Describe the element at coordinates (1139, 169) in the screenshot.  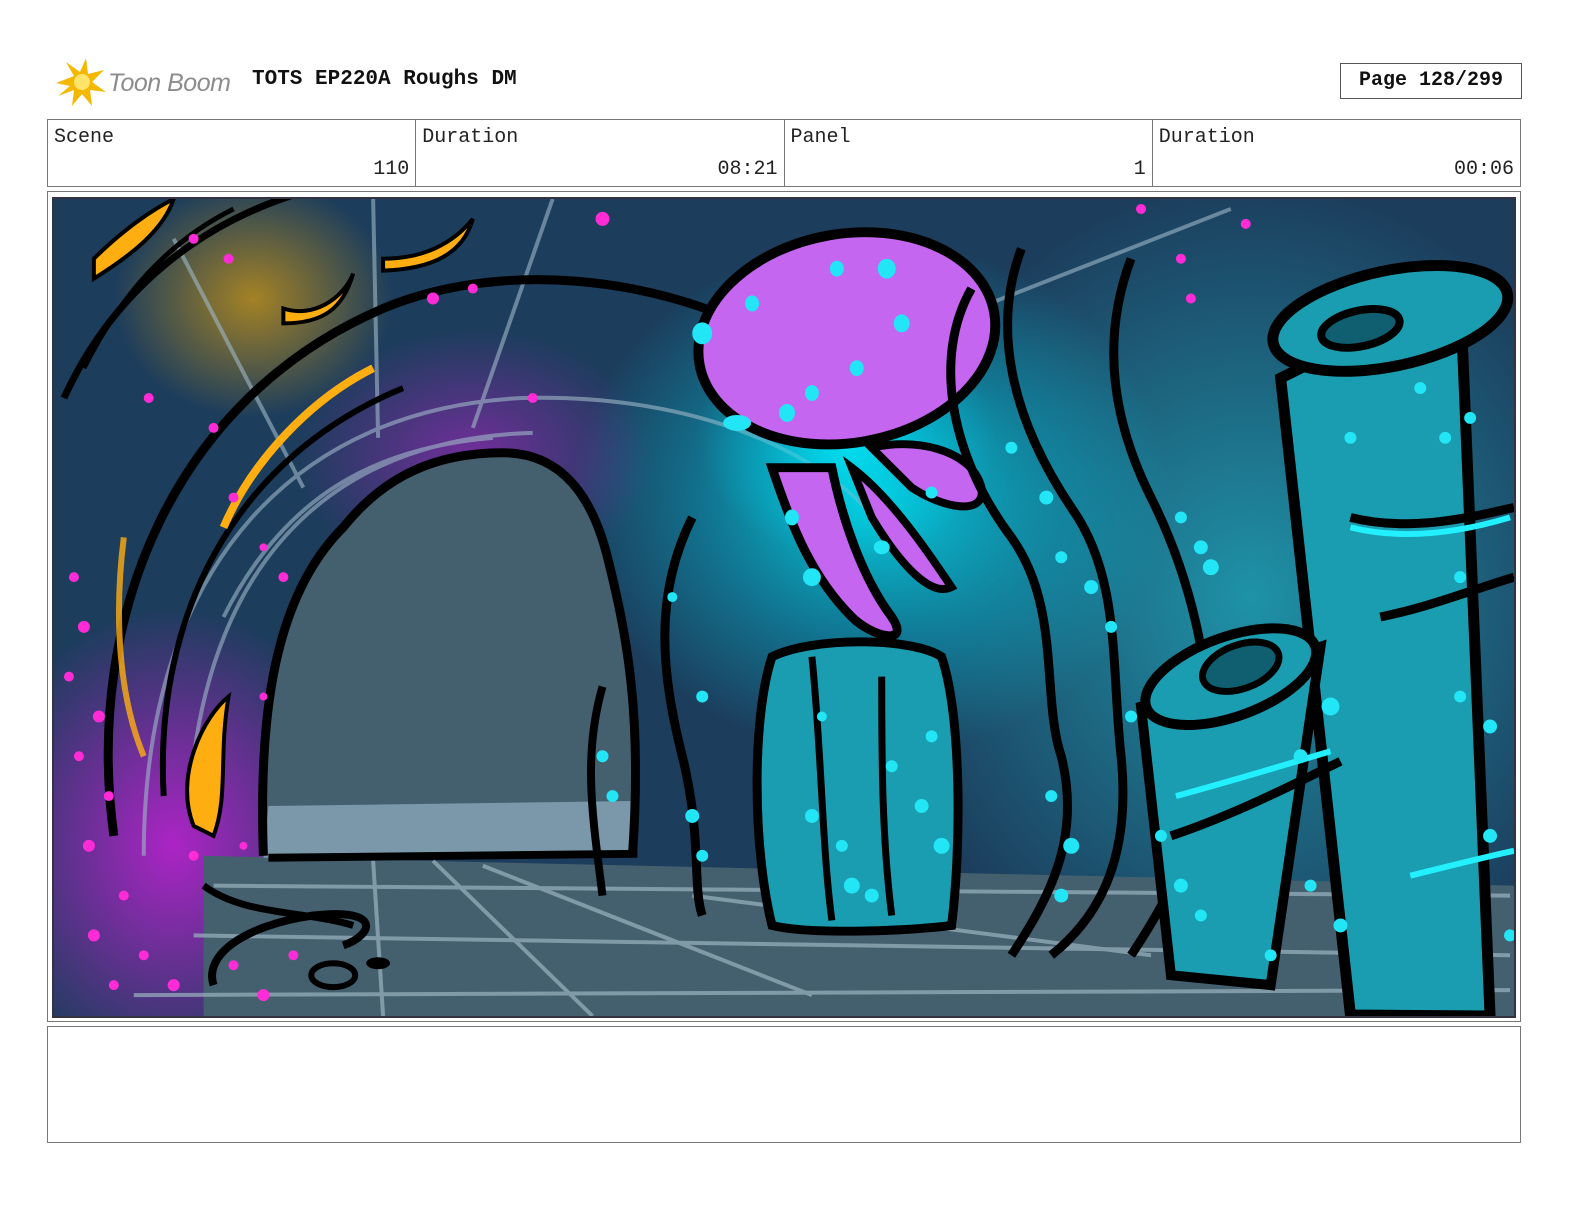
I see `panel-value: 1` at that location.